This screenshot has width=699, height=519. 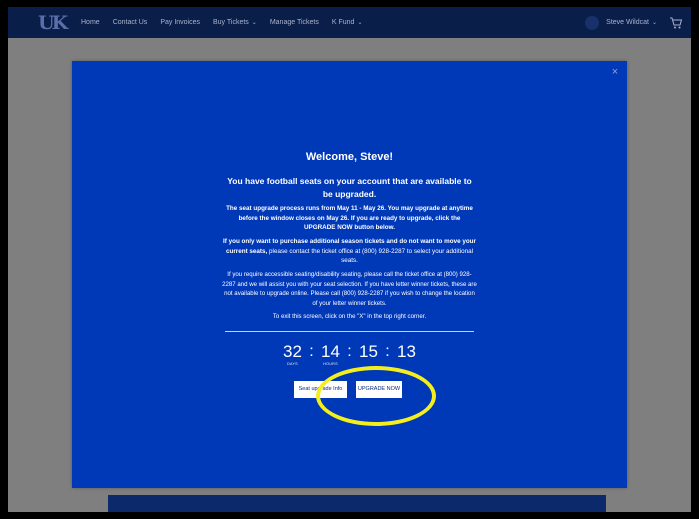 What do you see at coordinates (349, 157) in the screenshot?
I see `welcome-heading: Welcome, Steve!` at bounding box center [349, 157].